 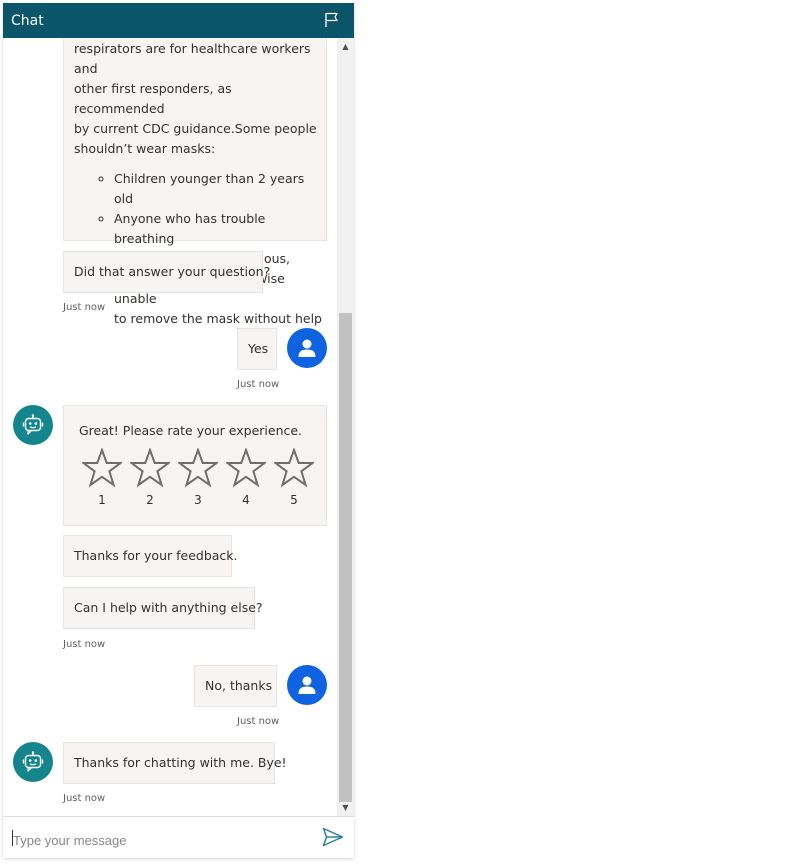 What do you see at coordinates (27, 21) in the screenshot?
I see `chat-title: Chat` at bounding box center [27, 21].